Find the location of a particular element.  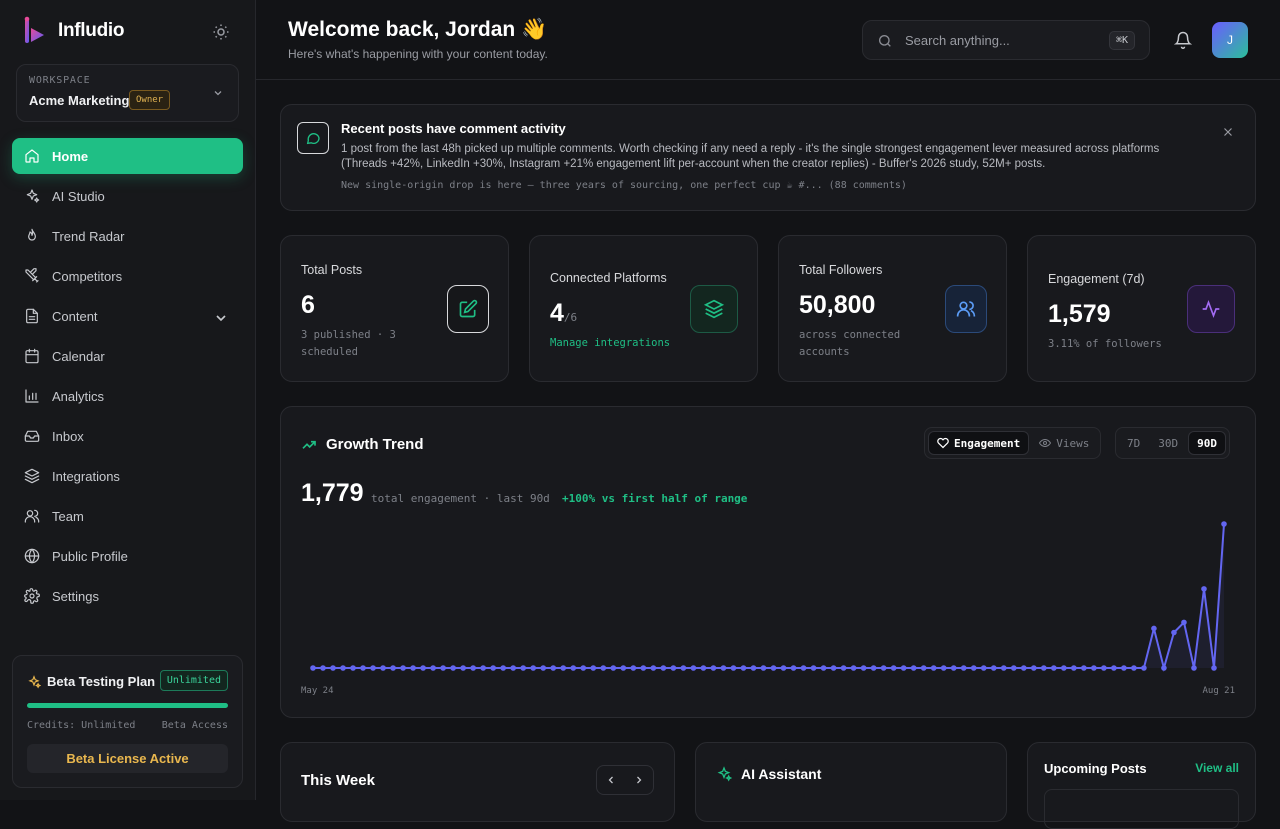

sidebar-item-settings: Settings is located at coordinates (127, 596).